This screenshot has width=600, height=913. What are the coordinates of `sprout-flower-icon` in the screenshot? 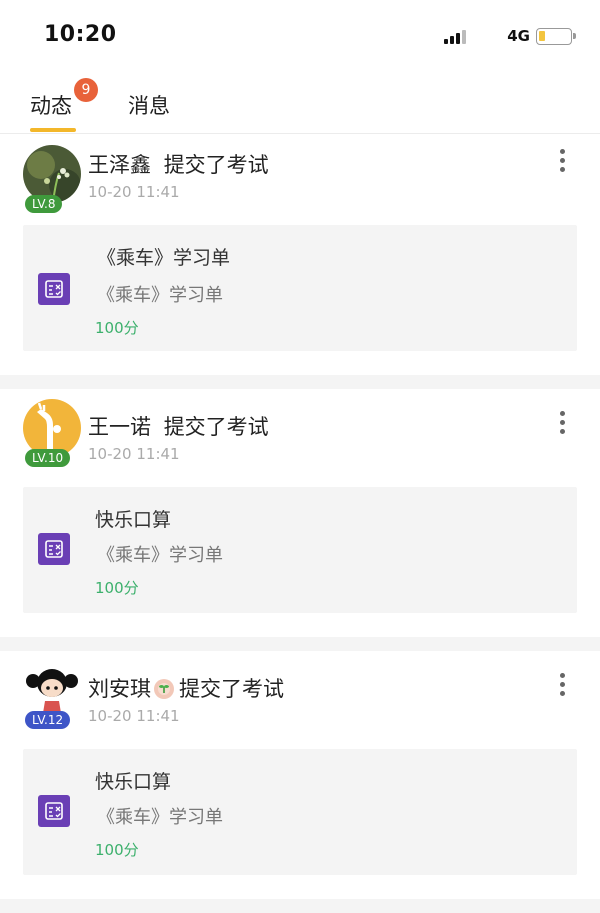 It's located at (164, 689).